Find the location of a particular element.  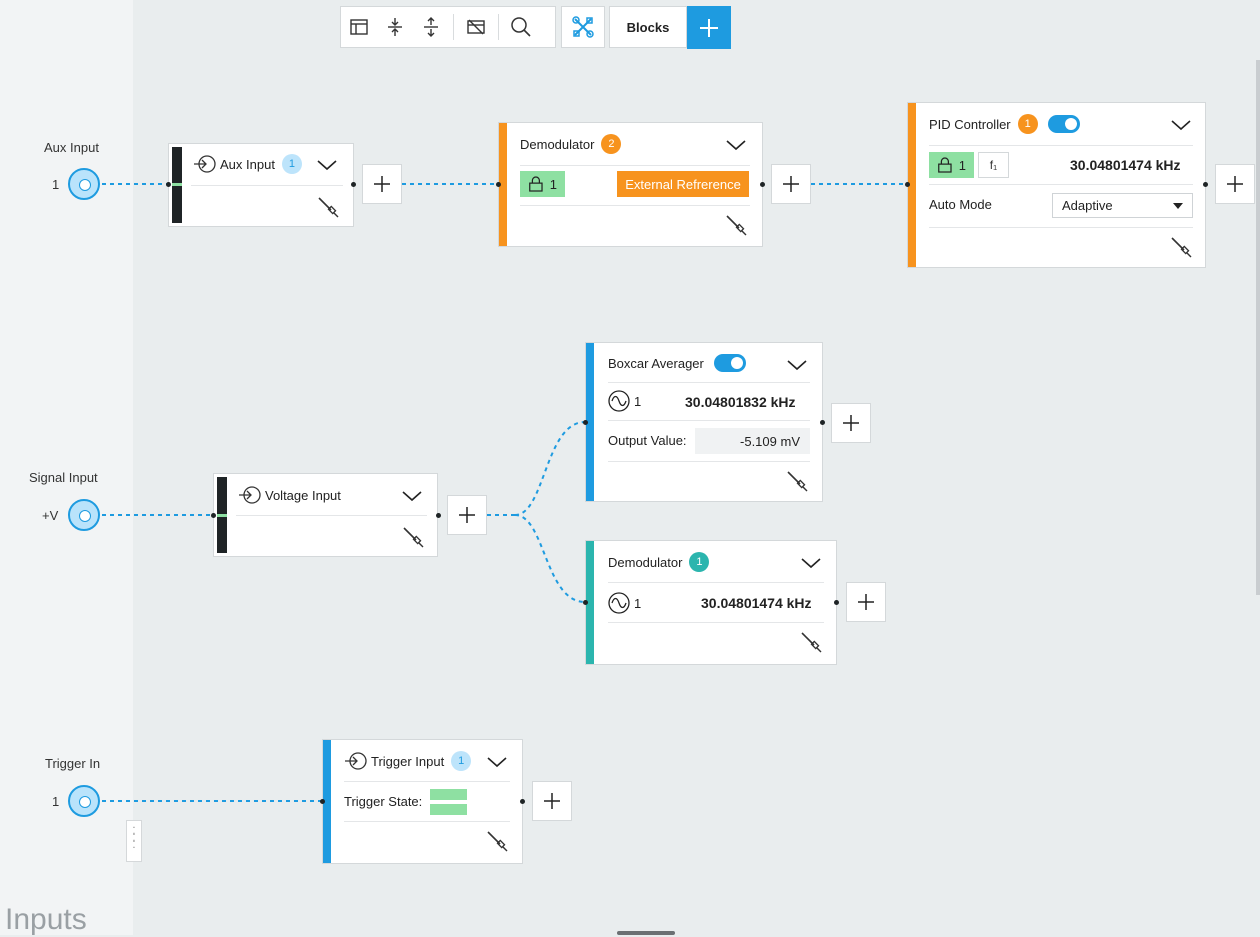

block-title: Boxcar Averager is located at coordinates (656, 363).